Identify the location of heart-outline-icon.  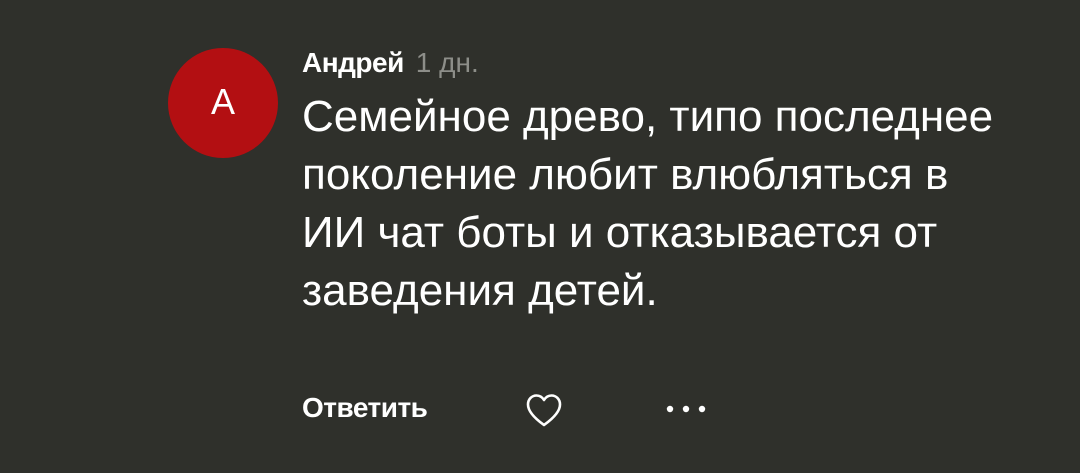
(544, 410).